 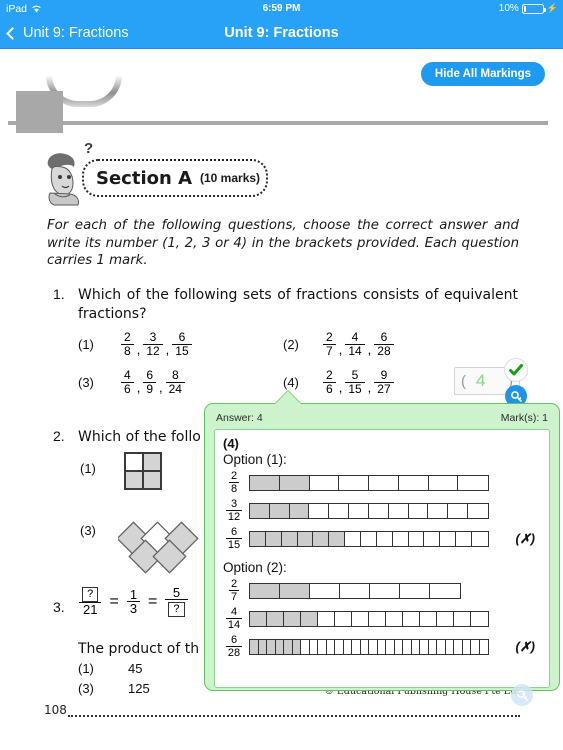 I want to click on popup-bar-row: 27, so click(x=382, y=590).